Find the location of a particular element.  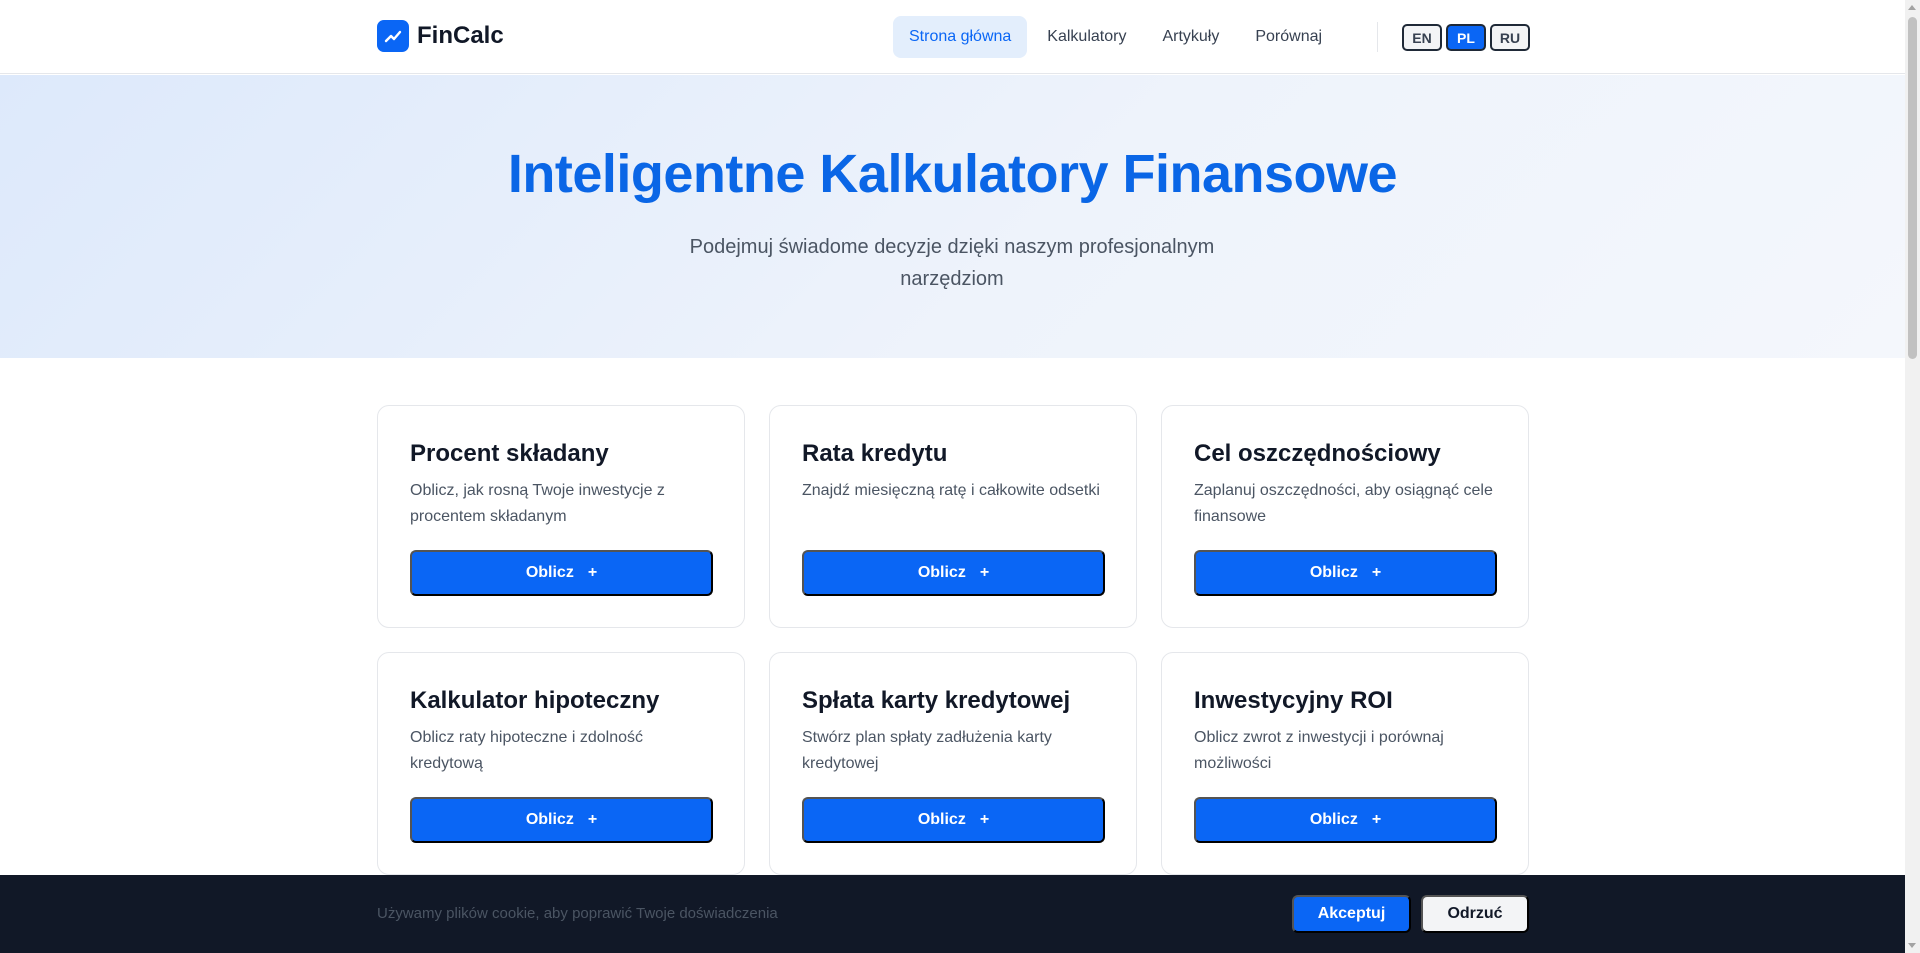

lang-button-en: EN is located at coordinates (1422, 37).